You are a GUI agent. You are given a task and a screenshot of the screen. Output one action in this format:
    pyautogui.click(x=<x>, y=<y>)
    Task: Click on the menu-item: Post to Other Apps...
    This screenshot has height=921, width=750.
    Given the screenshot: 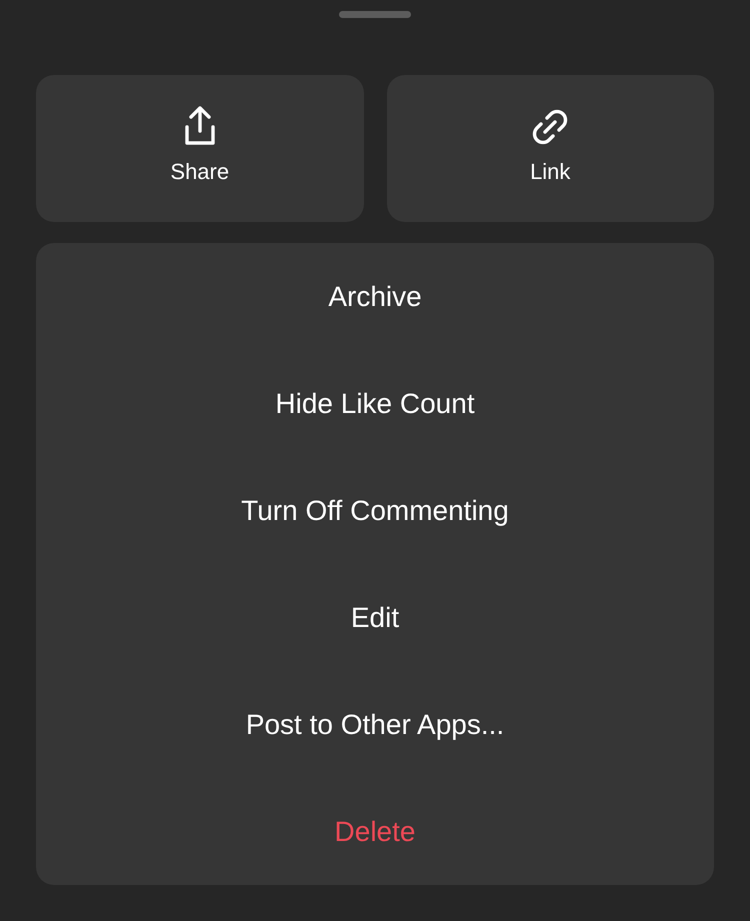 What is the action you would take?
    pyautogui.click(x=375, y=724)
    